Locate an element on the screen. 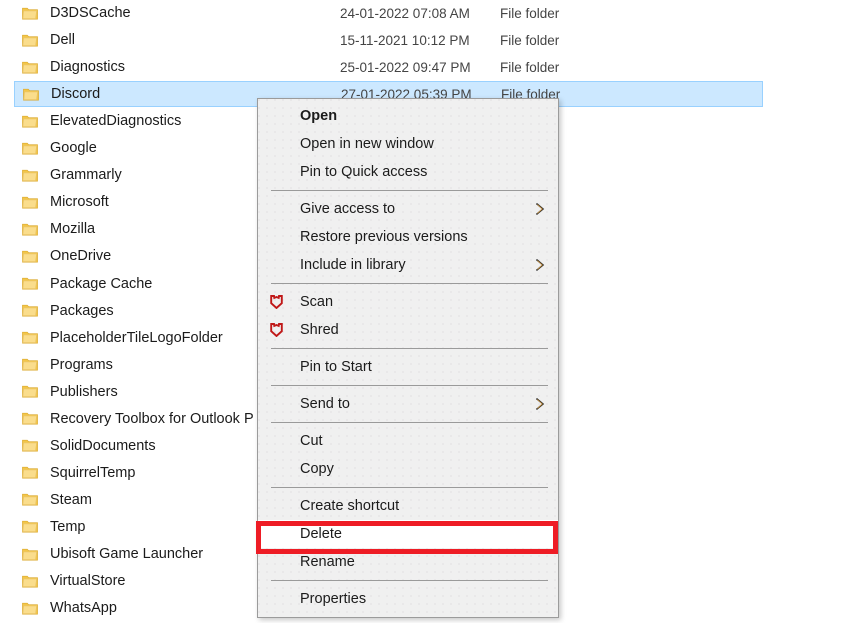 This screenshot has height=623, width=862. menu-item-send-to: Send to is located at coordinates (408, 404).